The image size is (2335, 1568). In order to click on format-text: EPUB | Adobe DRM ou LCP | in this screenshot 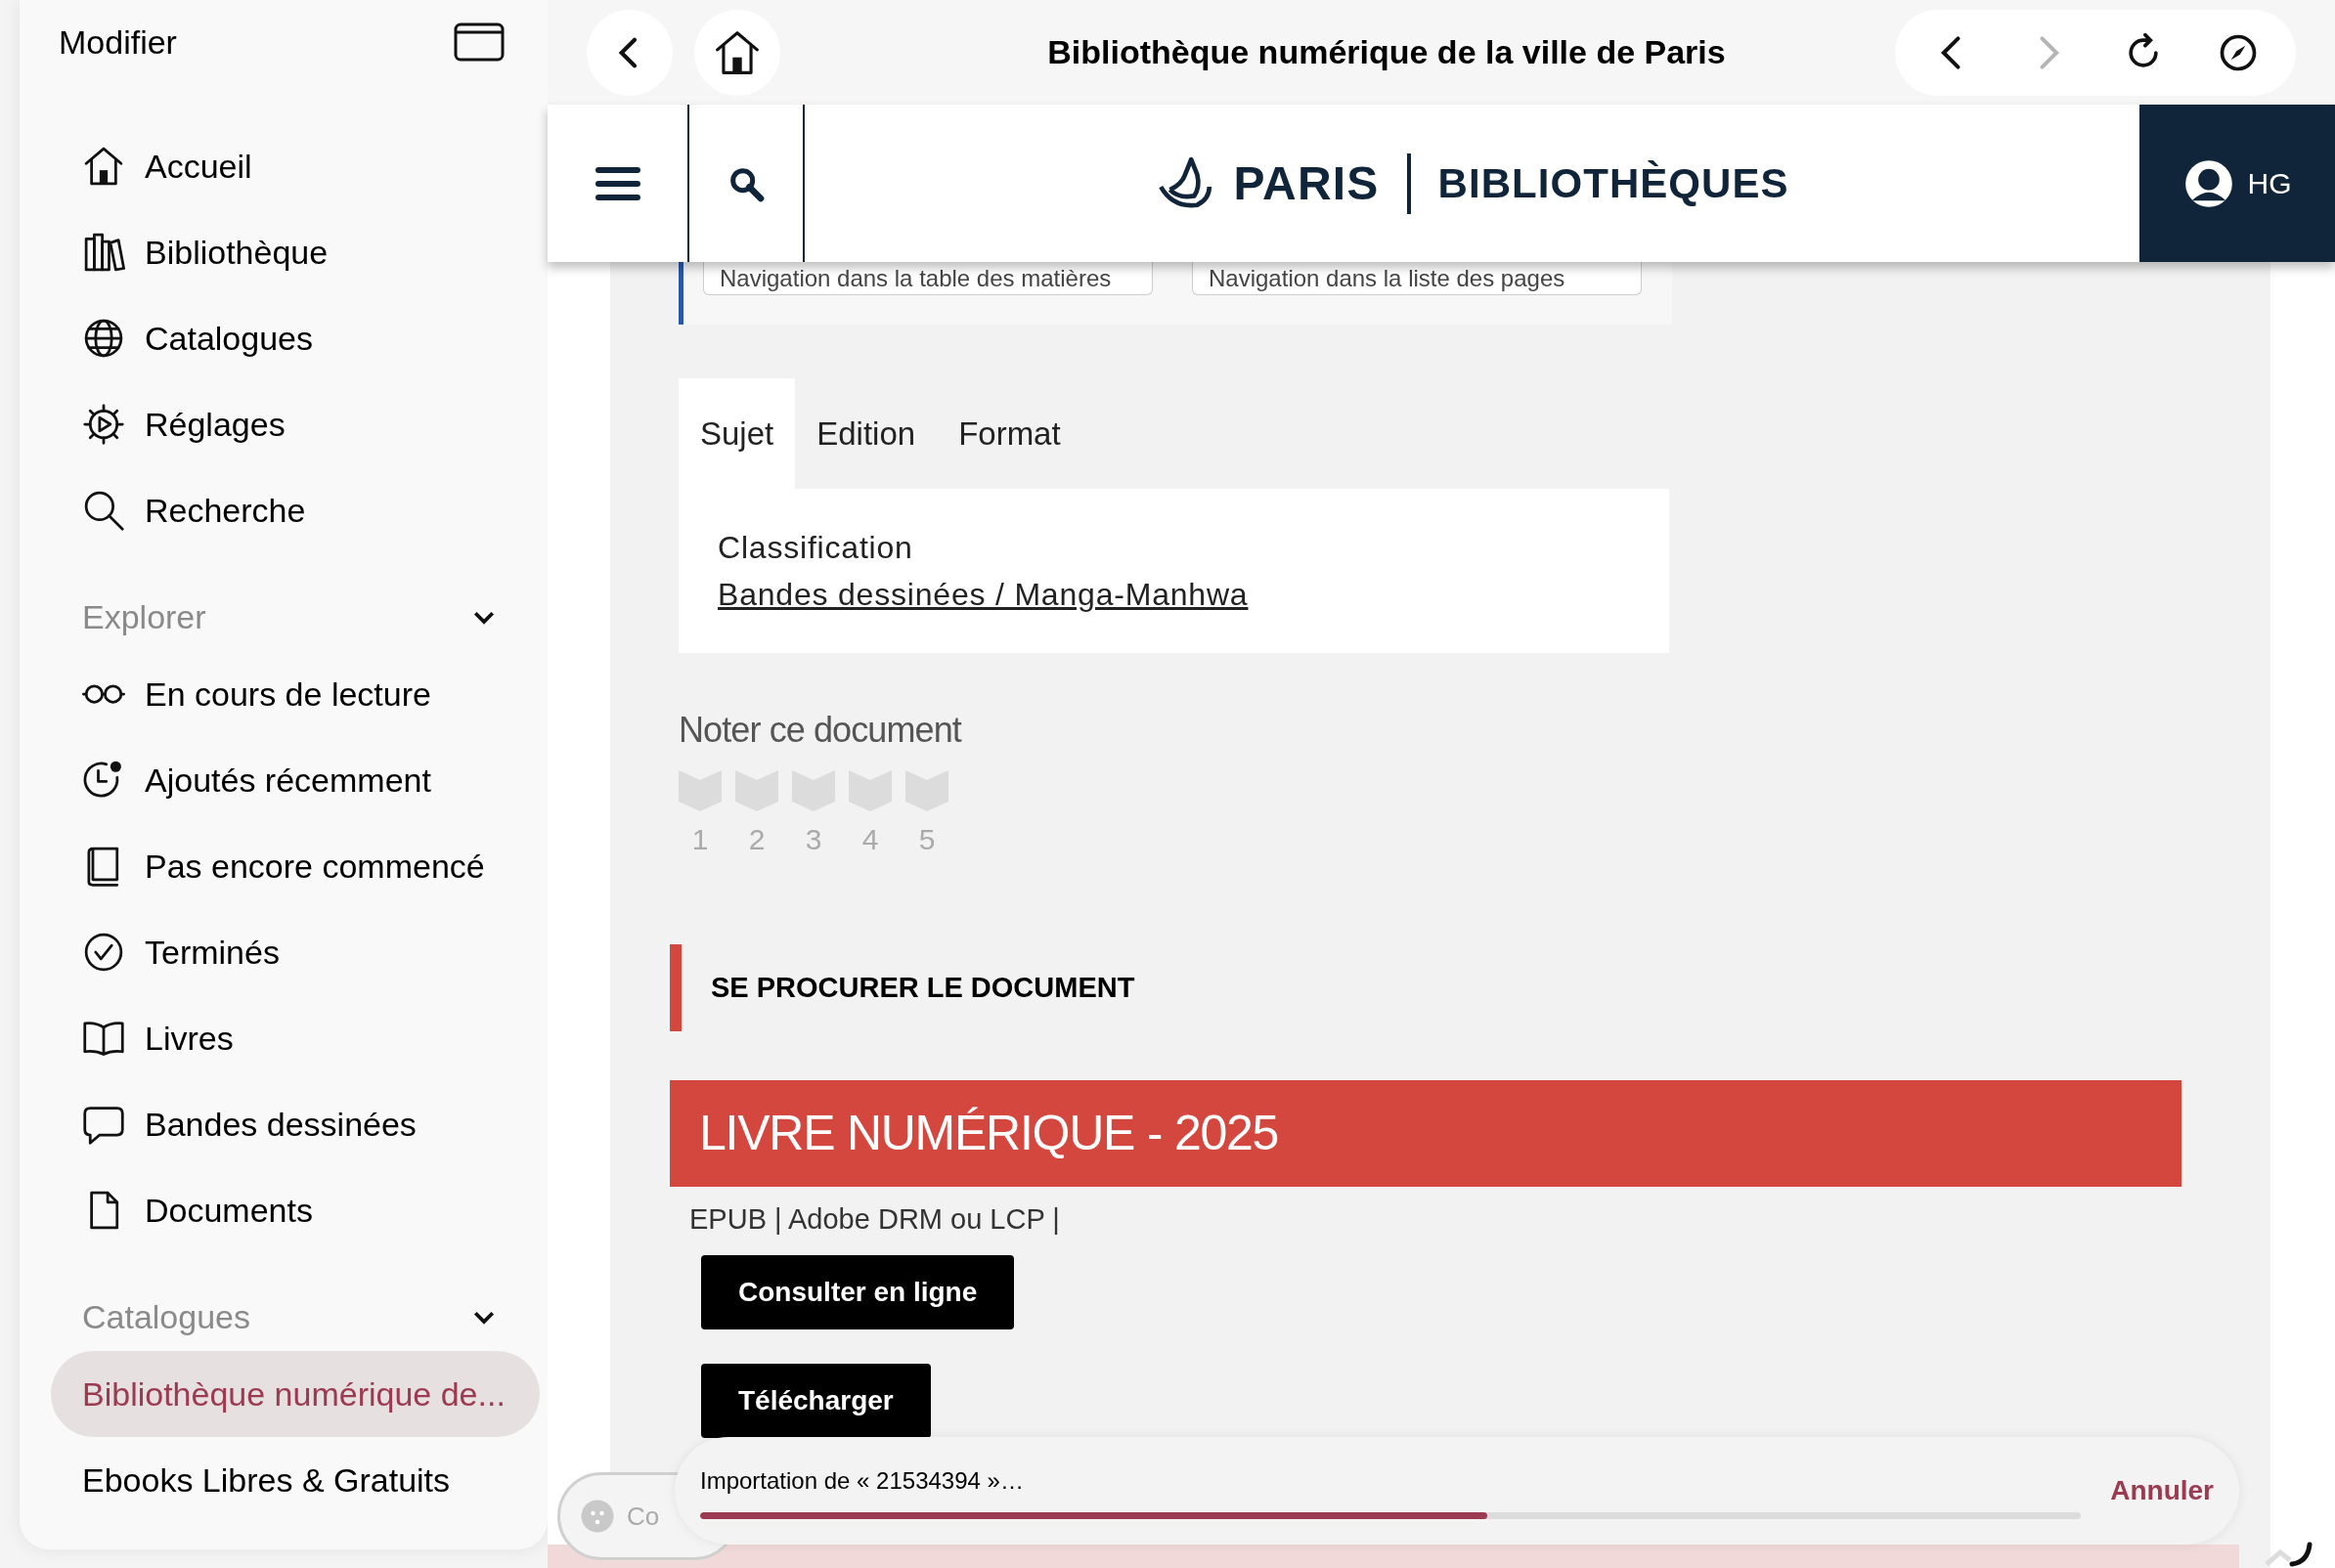, I will do `click(874, 1220)`.